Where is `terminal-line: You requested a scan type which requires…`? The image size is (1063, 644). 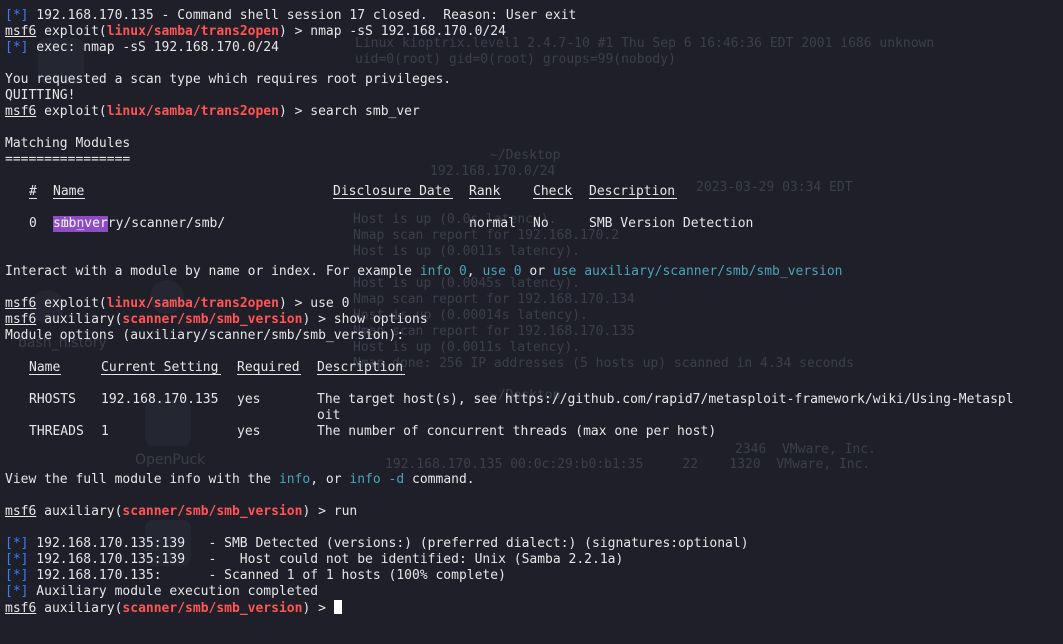
terminal-line: You requested a scan type which requires… is located at coordinates (228, 79).